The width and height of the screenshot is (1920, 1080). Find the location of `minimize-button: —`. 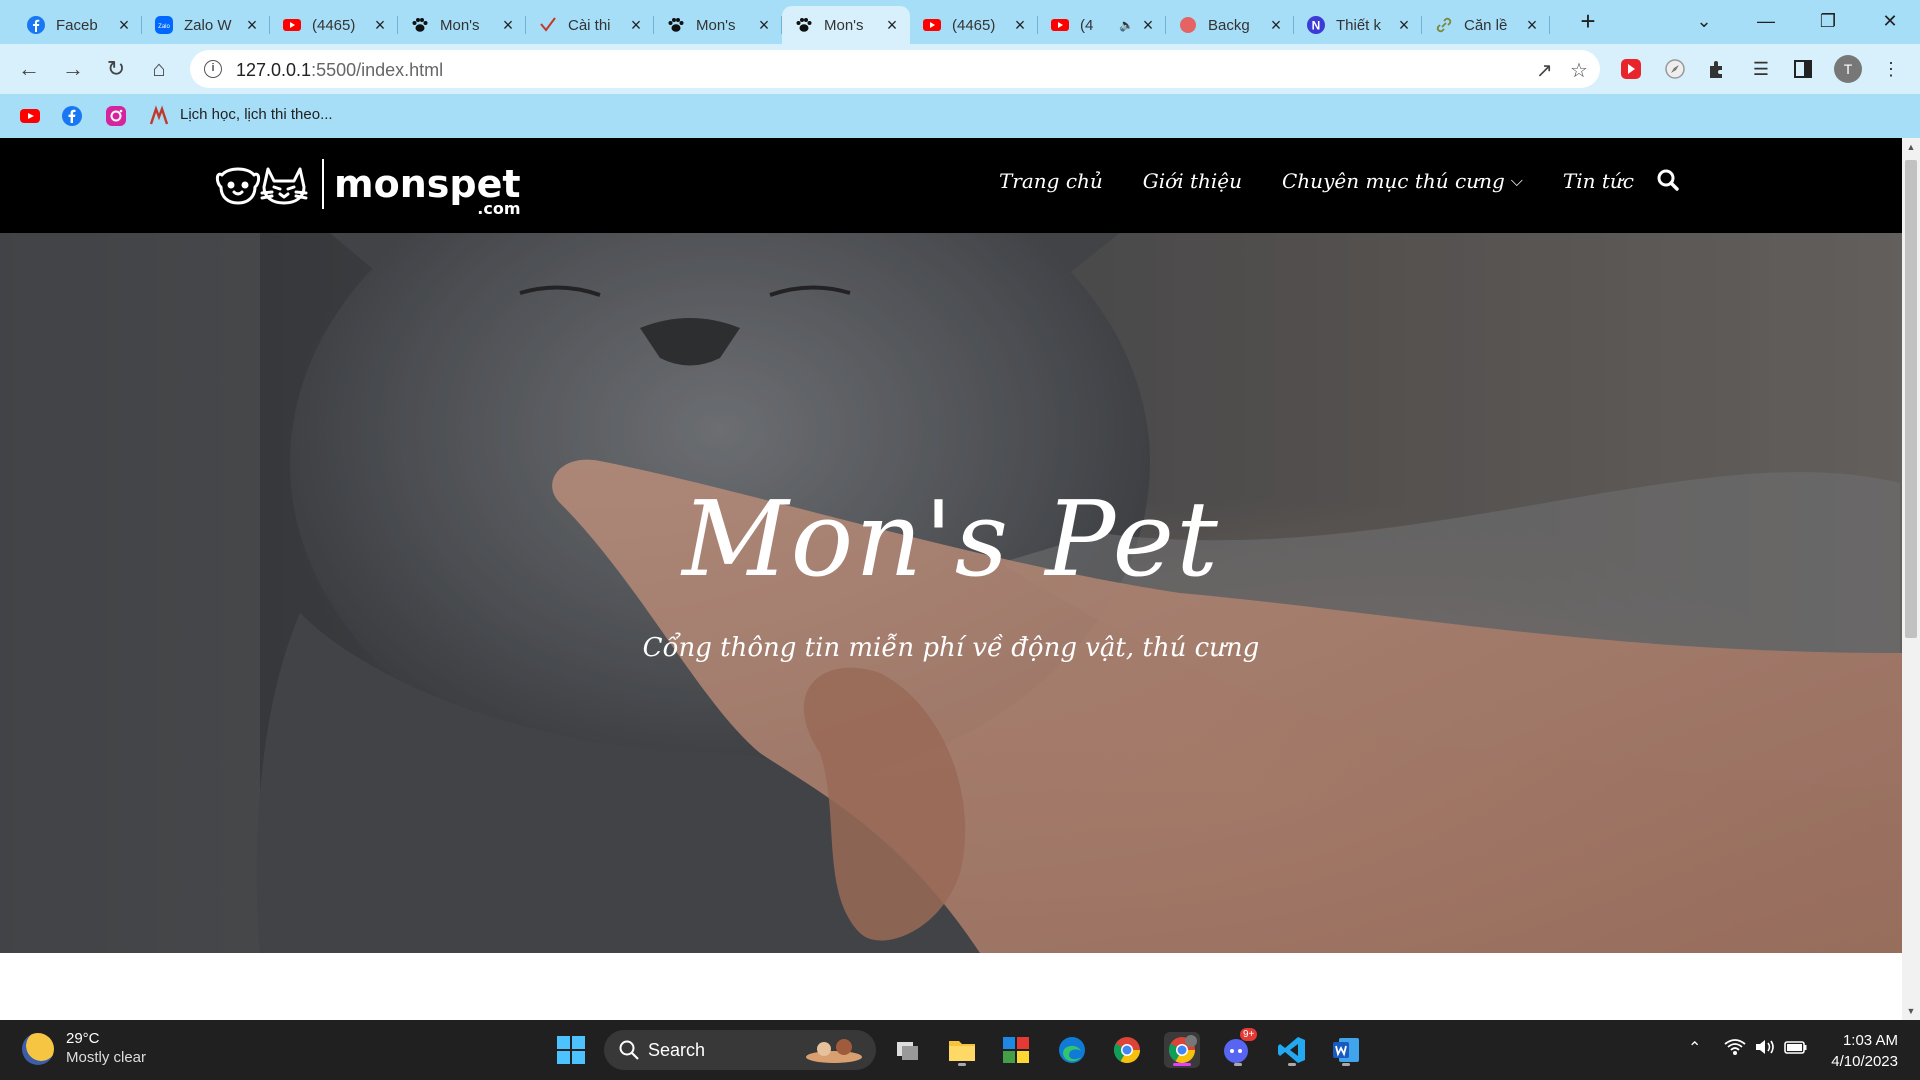

minimize-button: — is located at coordinates (1766, 21).